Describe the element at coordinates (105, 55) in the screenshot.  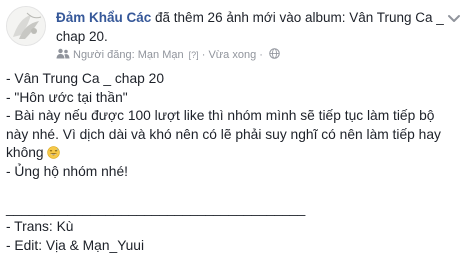
I see `posted-by-label: Người đăng:` at that location.